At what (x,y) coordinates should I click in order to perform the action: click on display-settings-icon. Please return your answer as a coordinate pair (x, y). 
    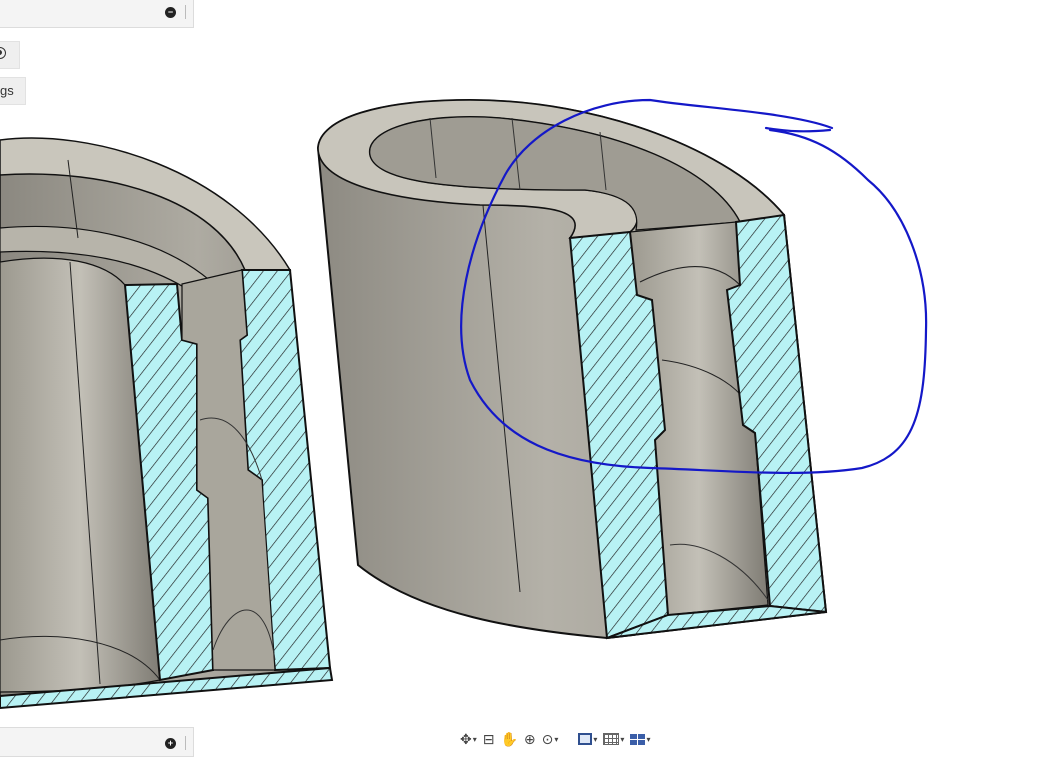
    Looking at the image, I should click on (585, 739).